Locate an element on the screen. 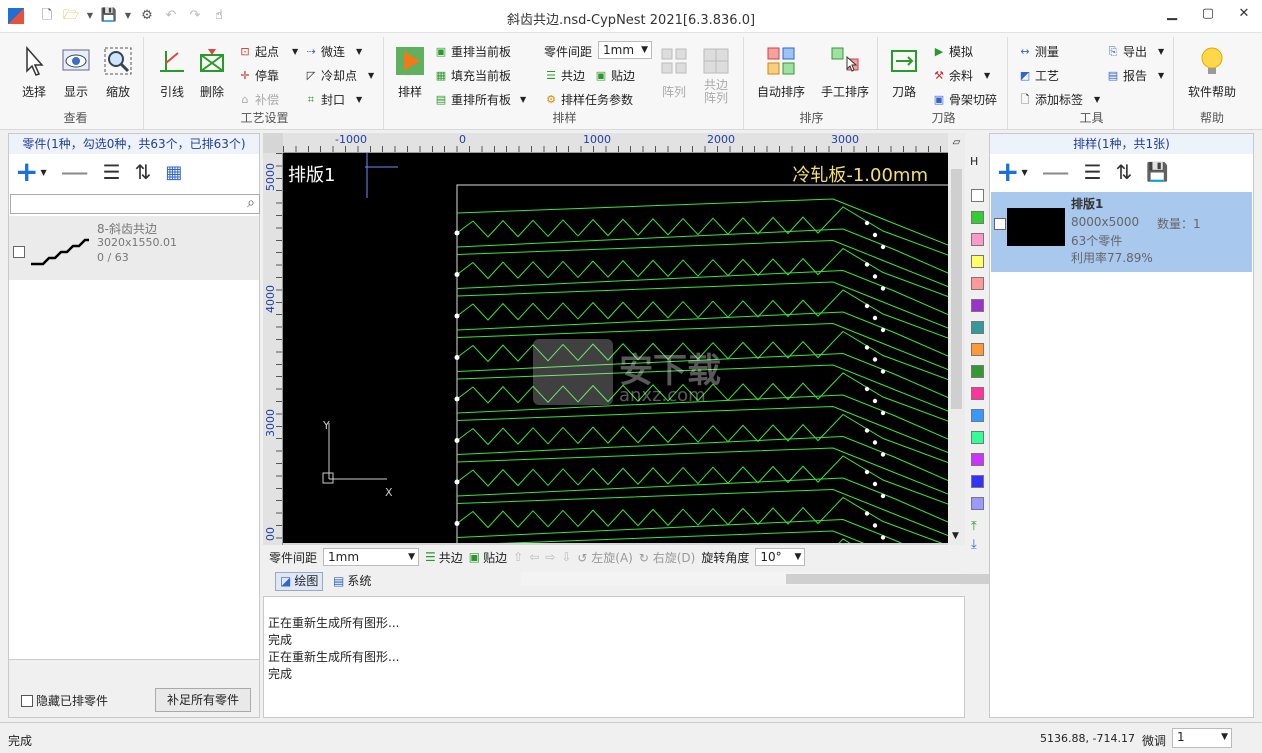 The height and width of the screenshot is (753, 1262). group-tools: ↔ 测量 ◩ 工艺 🗋 添加标签 ▼ ⎘ 导出 ▼ ▤ 报告 ▼ 工具 is located at coordinates (1092, 83).